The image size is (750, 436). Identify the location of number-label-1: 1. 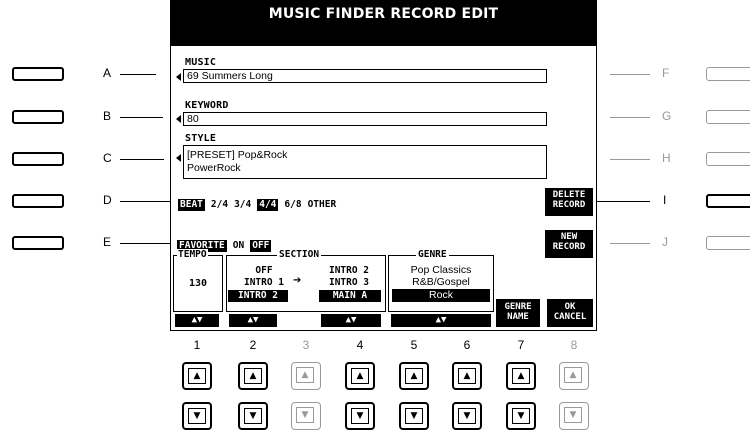
(197, 345).